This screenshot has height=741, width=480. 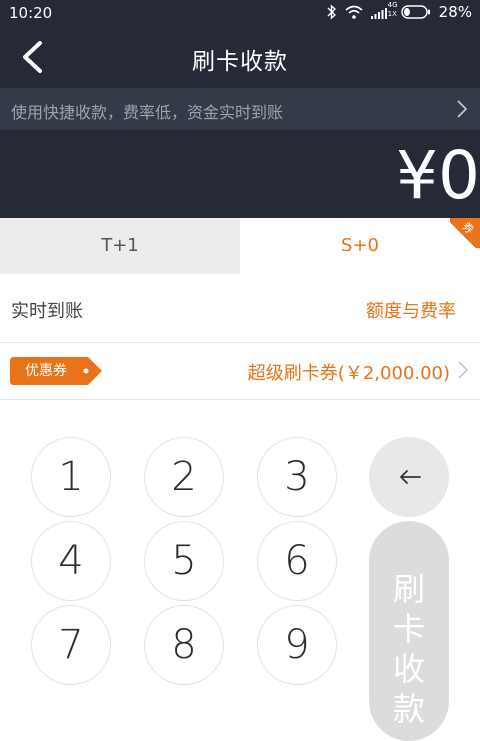 I want to click on tab-s0: S+0 券, so click(x=360, y=246).